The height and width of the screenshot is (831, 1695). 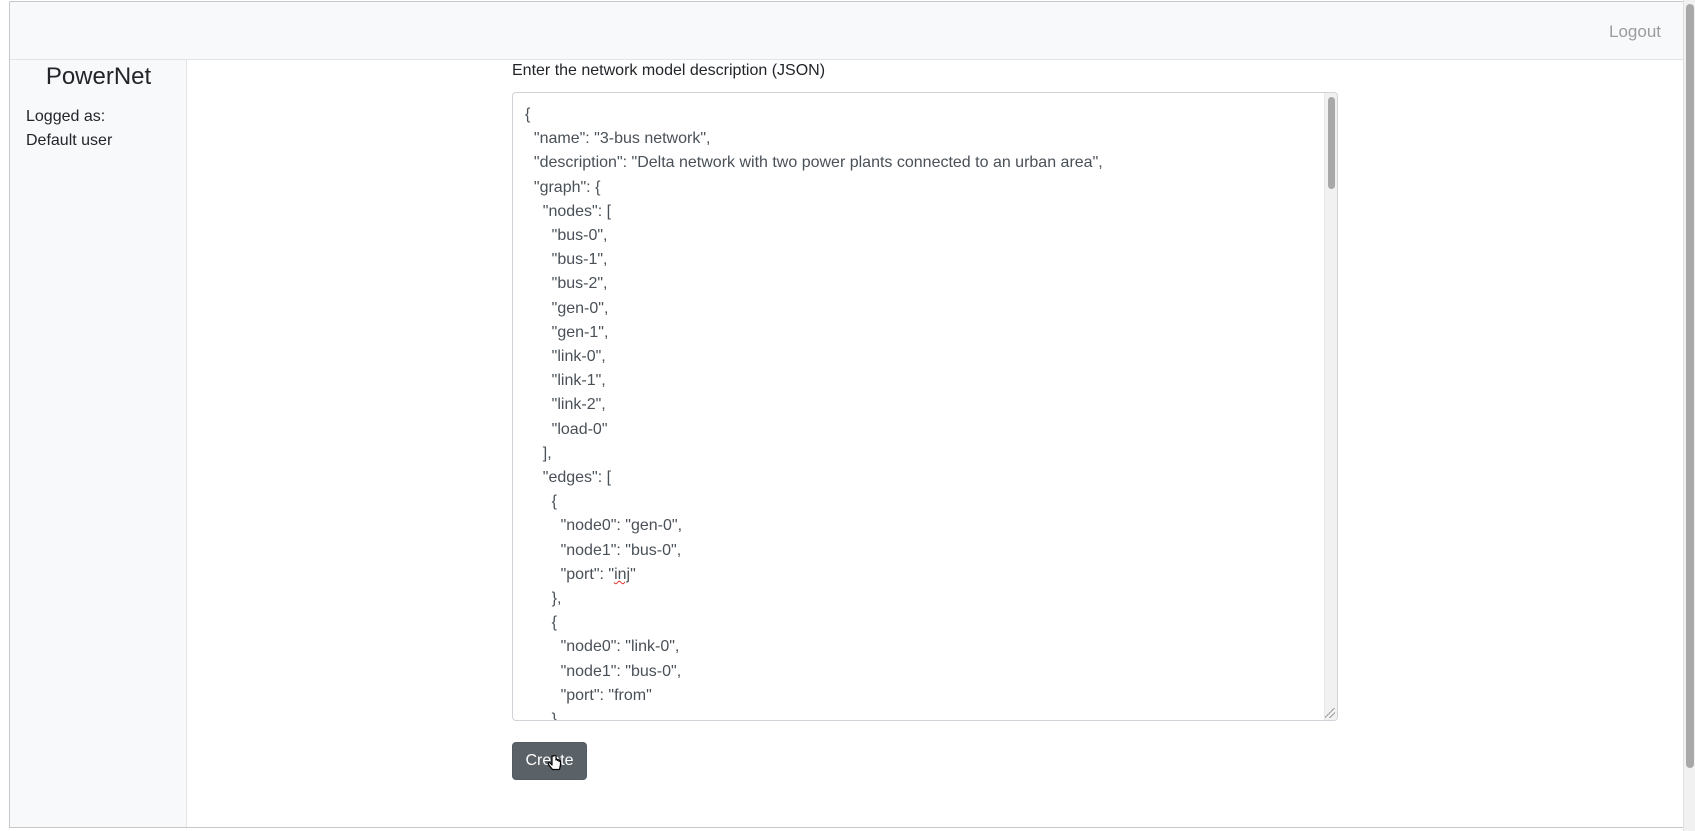 What do you see at coordinates (622, 574) in the screenshot?
I see `spellcheck-underline: inj` at bounding box center [622, 574].